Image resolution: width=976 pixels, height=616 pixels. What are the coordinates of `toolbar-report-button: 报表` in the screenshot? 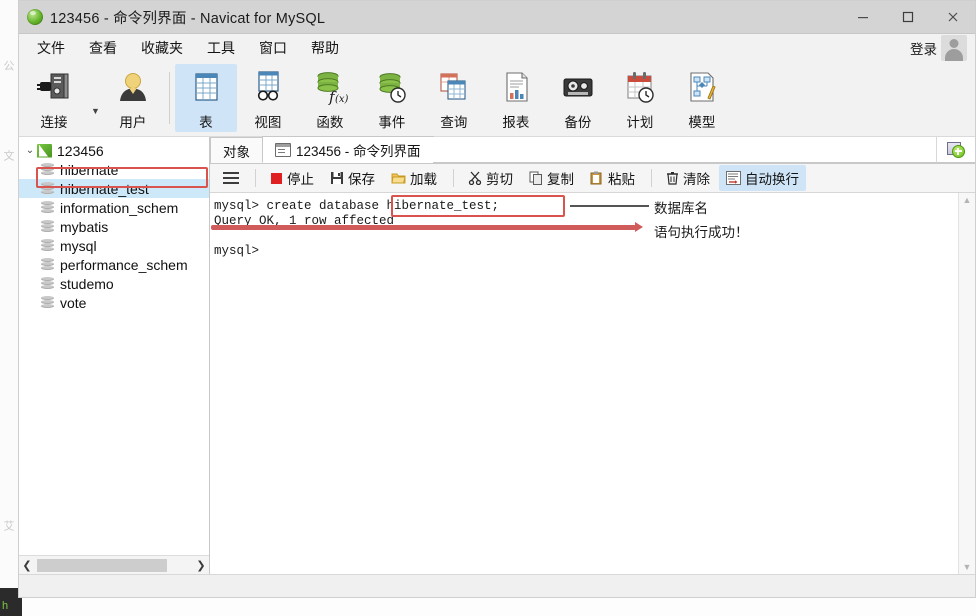 It's located at (516, 98).